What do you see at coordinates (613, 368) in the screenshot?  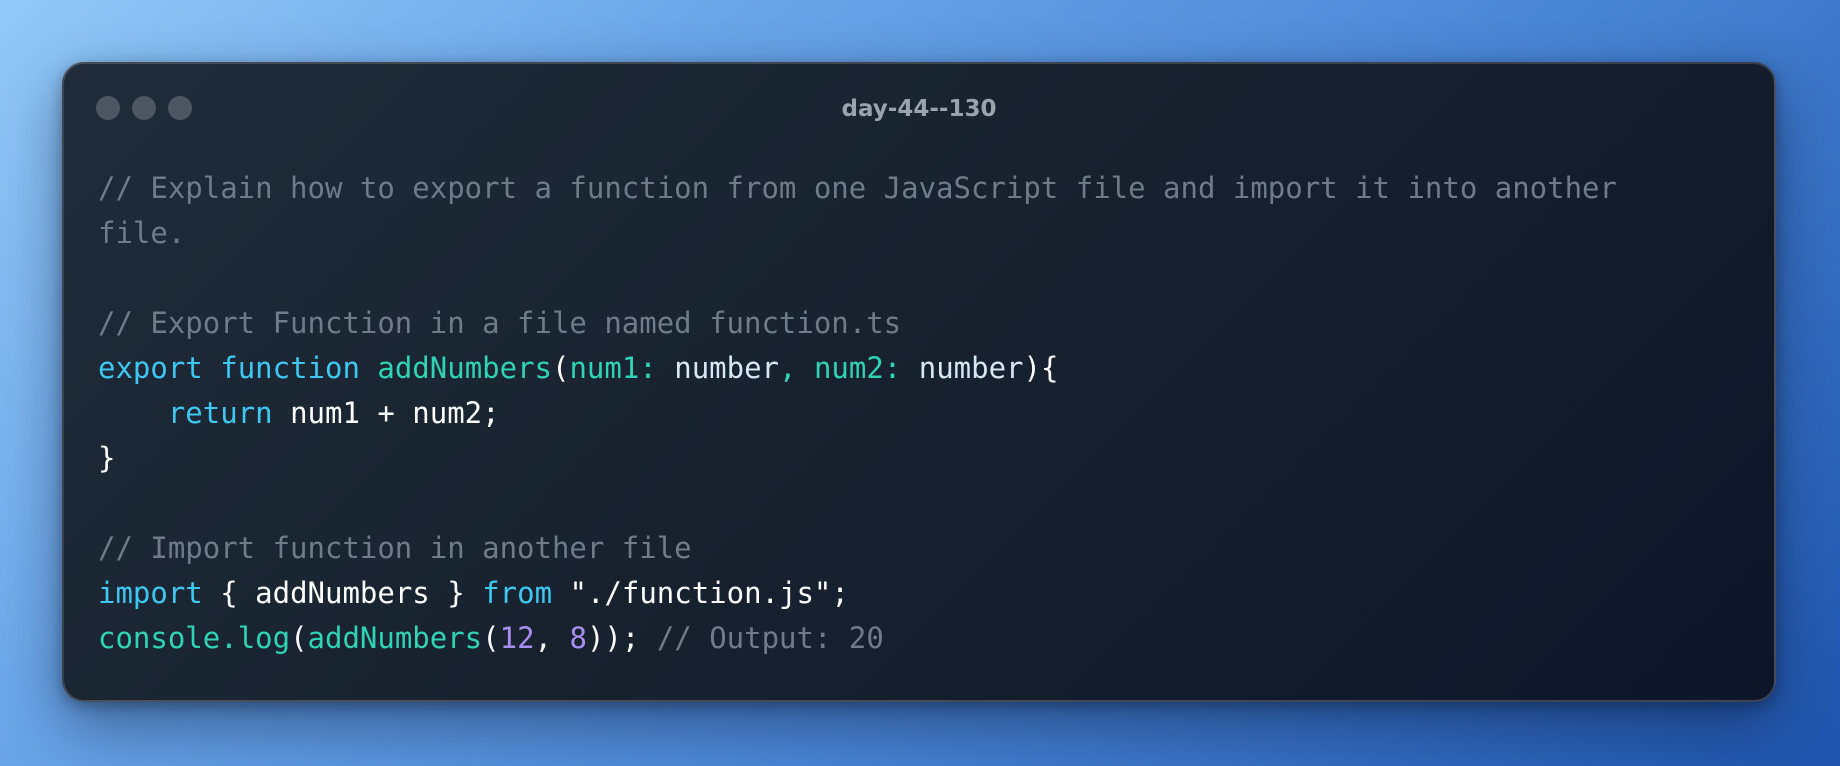 I see `param-name: num1:` at bounding box center [613, 368].